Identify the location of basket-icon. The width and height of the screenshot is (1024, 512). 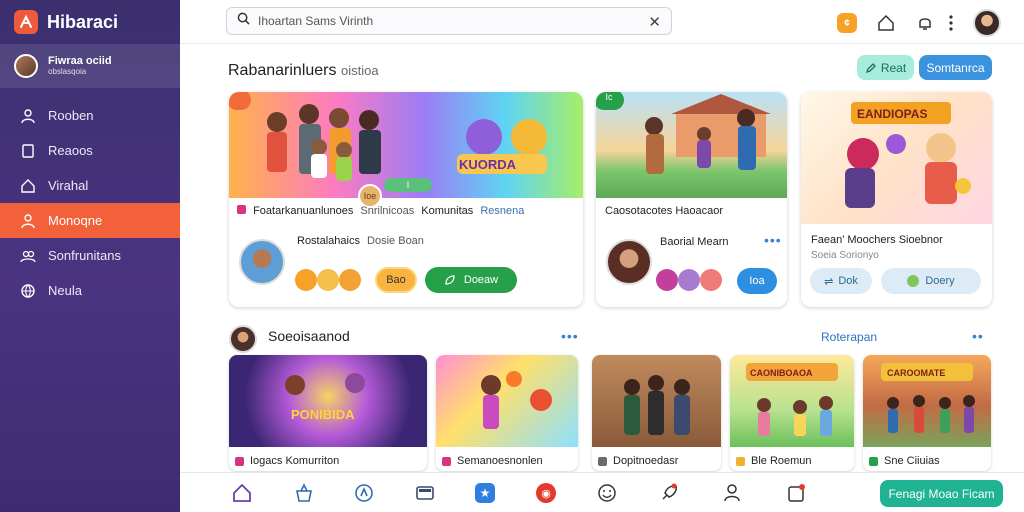
(304, 493).